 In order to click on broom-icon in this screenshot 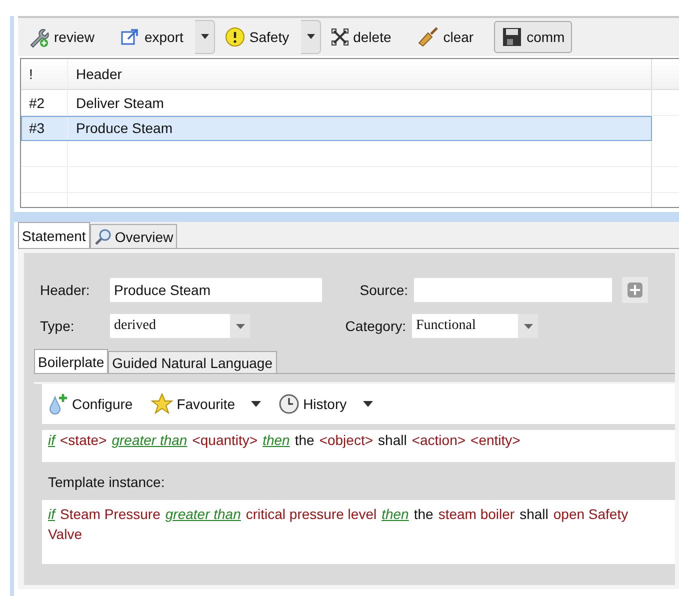, I will do `click(428, 37)`.